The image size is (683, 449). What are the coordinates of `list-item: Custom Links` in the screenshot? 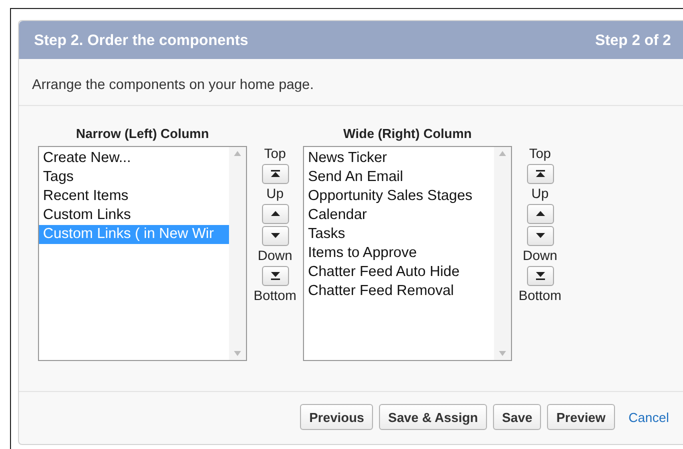 It's located at (134, 215).